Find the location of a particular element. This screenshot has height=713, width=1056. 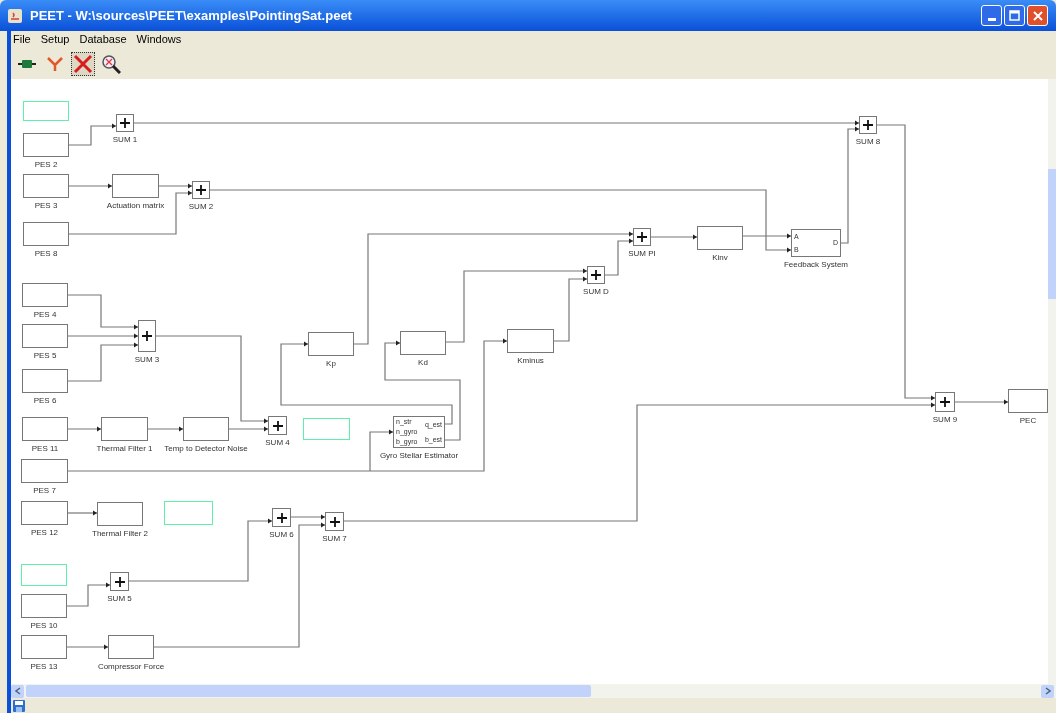

block-label: SUM 2 is located at coordinates (201, 206).